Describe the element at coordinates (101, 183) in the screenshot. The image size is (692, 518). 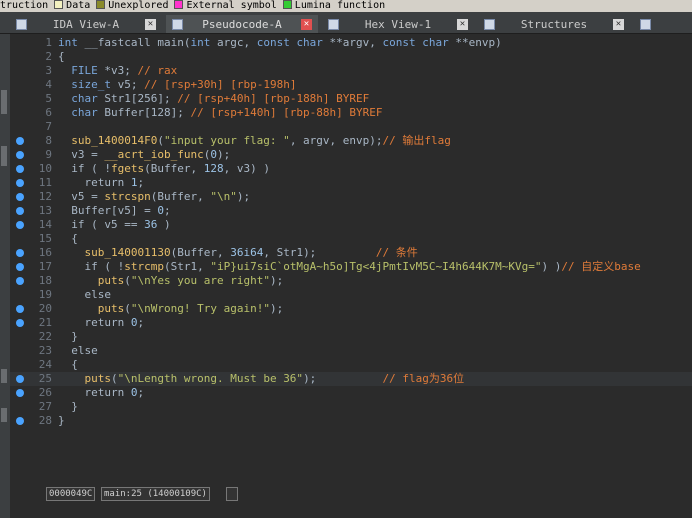
I see `code-text: return 1;` at that location.